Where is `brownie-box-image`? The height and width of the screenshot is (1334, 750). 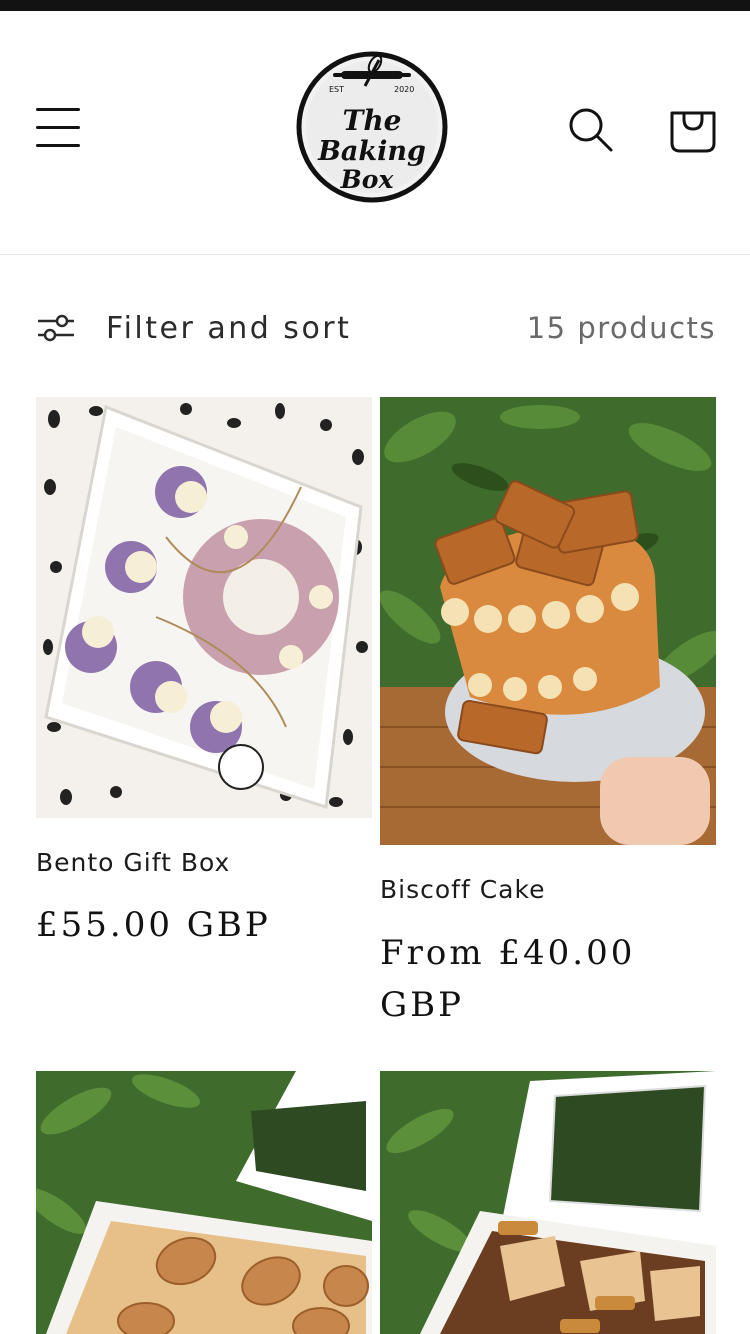
brownie-box-image is located at coordinates (548, 1202).